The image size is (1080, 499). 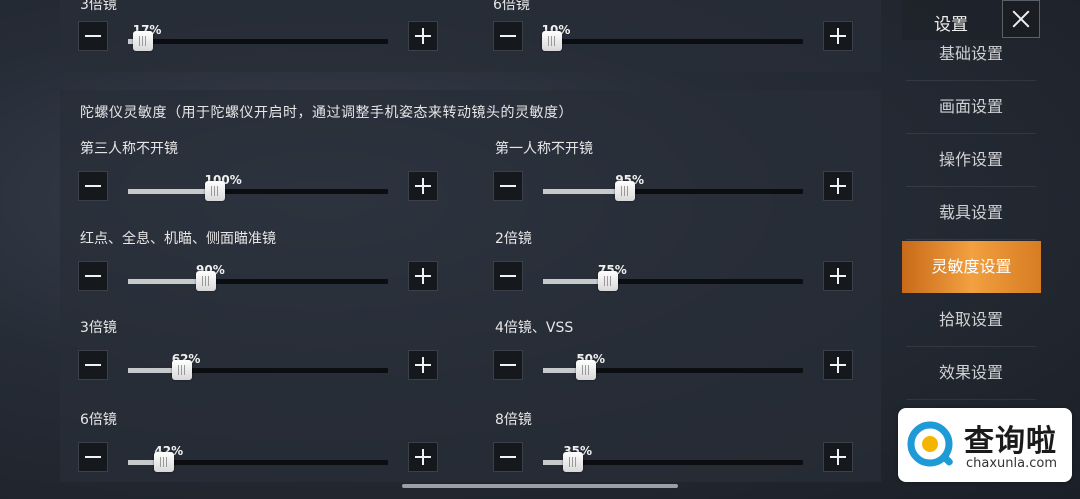 I want to click on slider-track: 10%, so click(x=672, y=37).